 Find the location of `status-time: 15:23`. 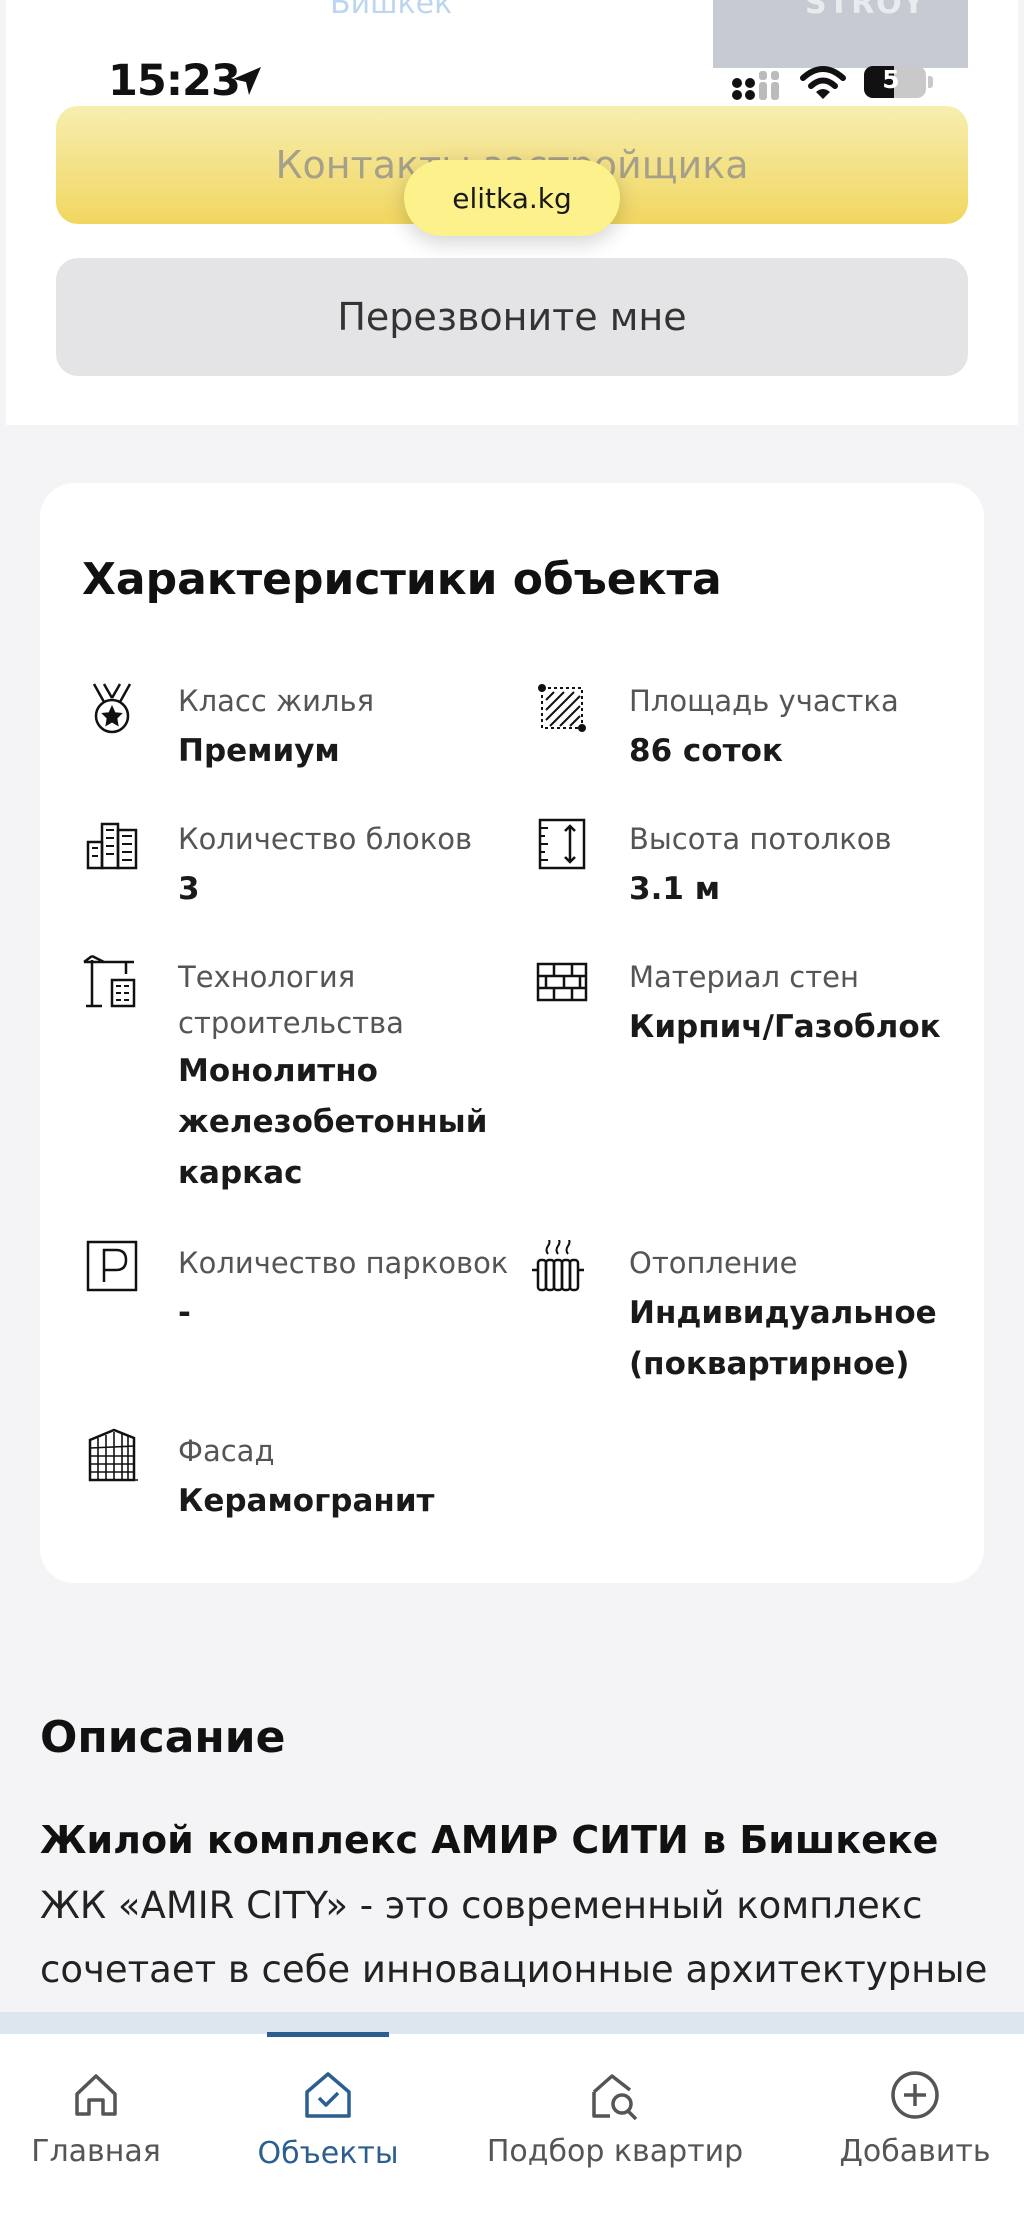

status-time: 15:23 is located at coordinates (174, 81).